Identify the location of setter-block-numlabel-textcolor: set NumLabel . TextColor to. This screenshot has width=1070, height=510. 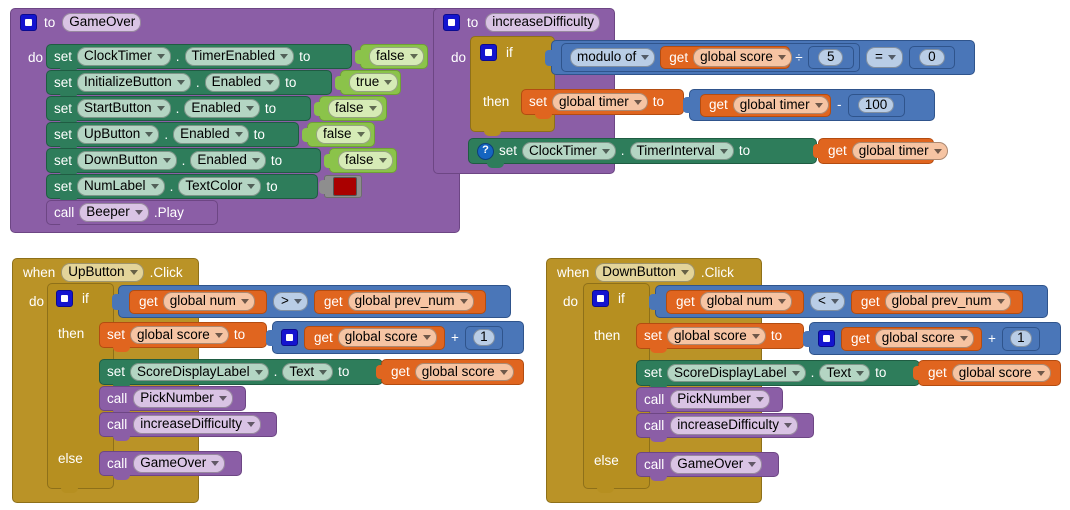
(182, 188).